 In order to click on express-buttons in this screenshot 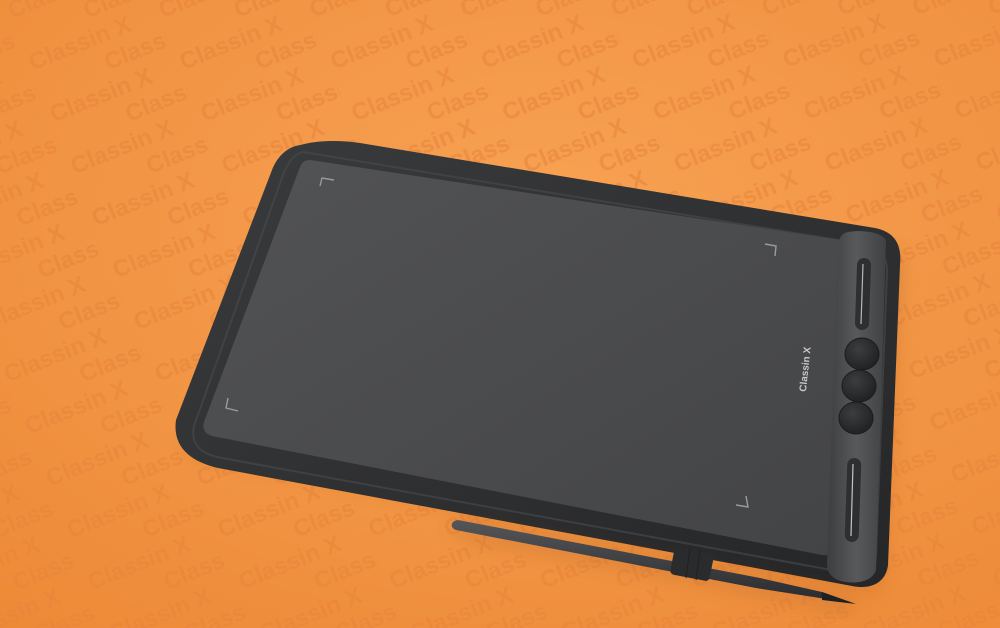, I will do `click(859, 386)`.